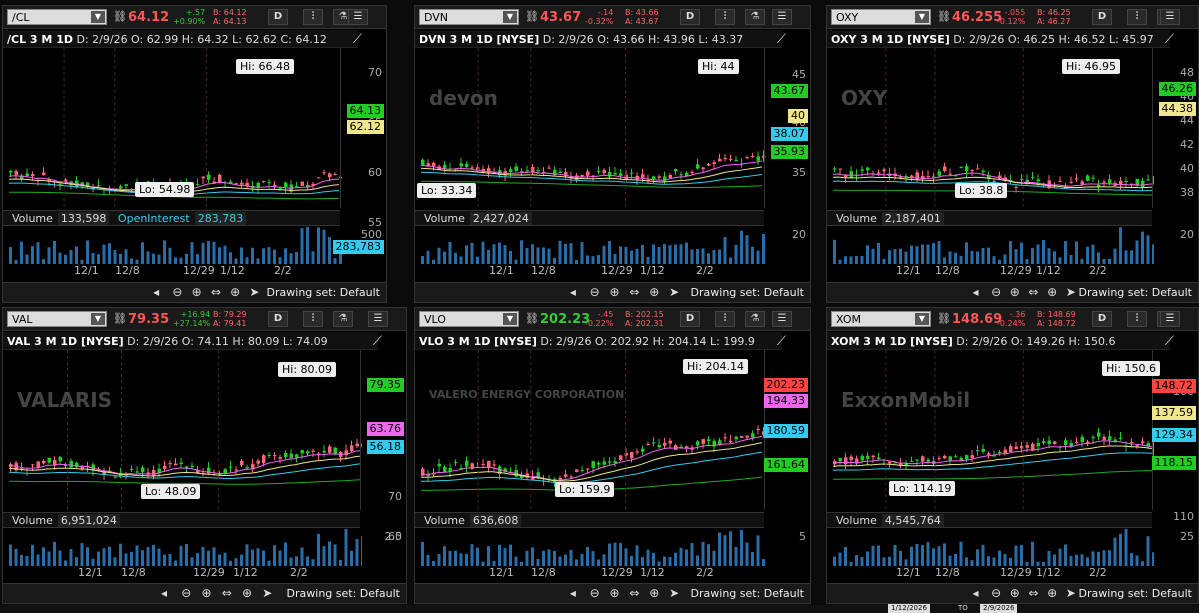  Describe the element at coordinates (881, 319) in the screenshot. I see `symbol-selector: XOM ▼` at that location.